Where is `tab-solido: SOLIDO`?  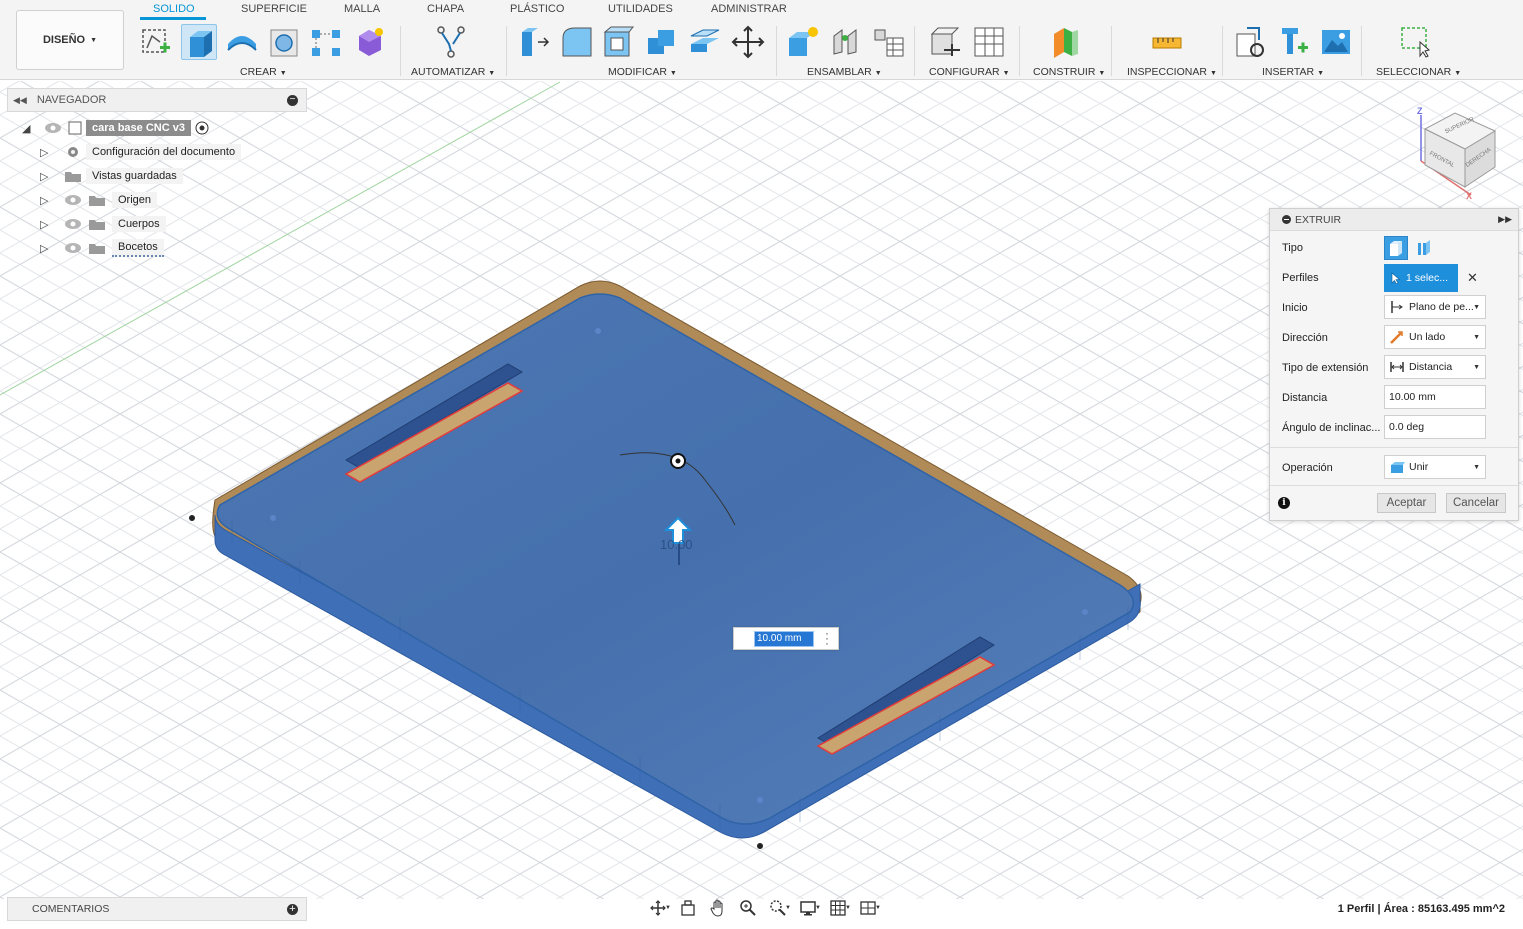
tab-solido: SOLIDO is located at coordinates (174, 9).